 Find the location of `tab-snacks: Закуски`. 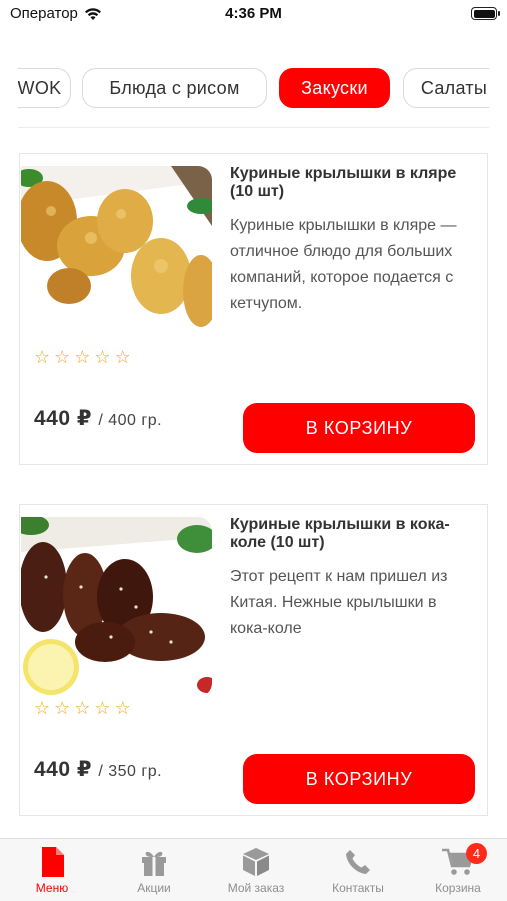

tab-snacks: Закуски is located at coordinates (334, 88).